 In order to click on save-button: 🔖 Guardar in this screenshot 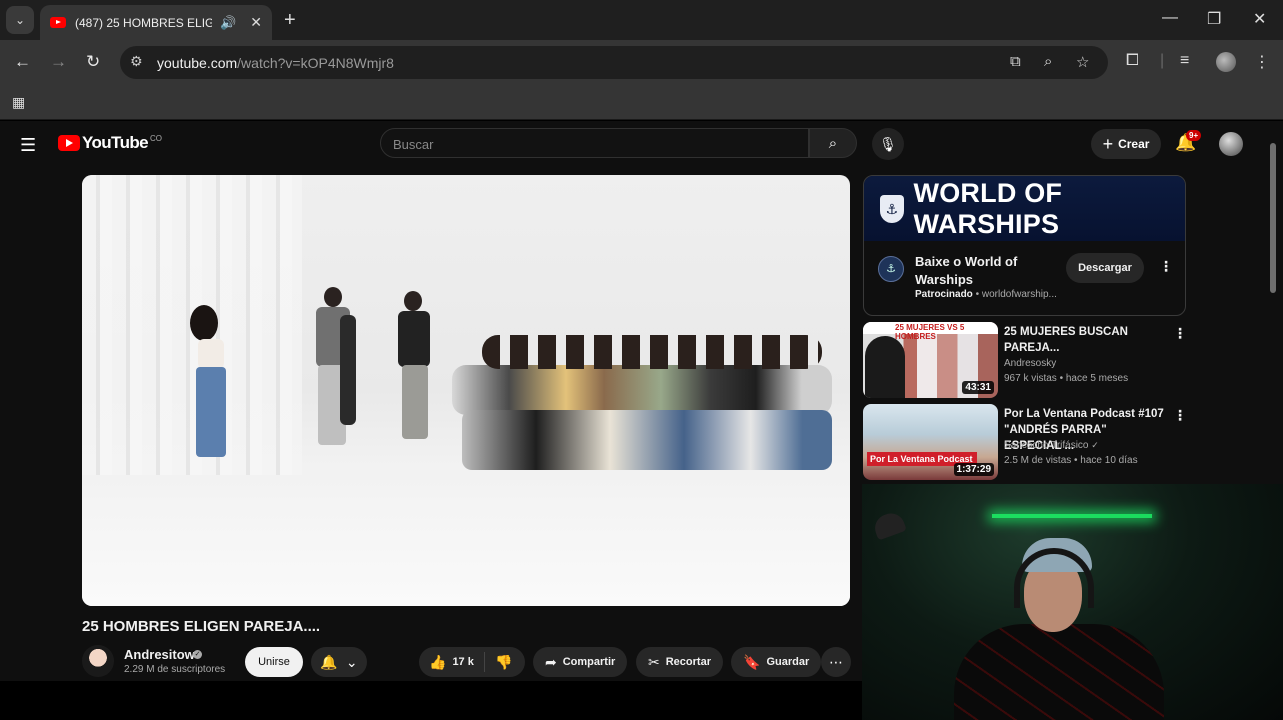, I will do `click(776, 662)`.